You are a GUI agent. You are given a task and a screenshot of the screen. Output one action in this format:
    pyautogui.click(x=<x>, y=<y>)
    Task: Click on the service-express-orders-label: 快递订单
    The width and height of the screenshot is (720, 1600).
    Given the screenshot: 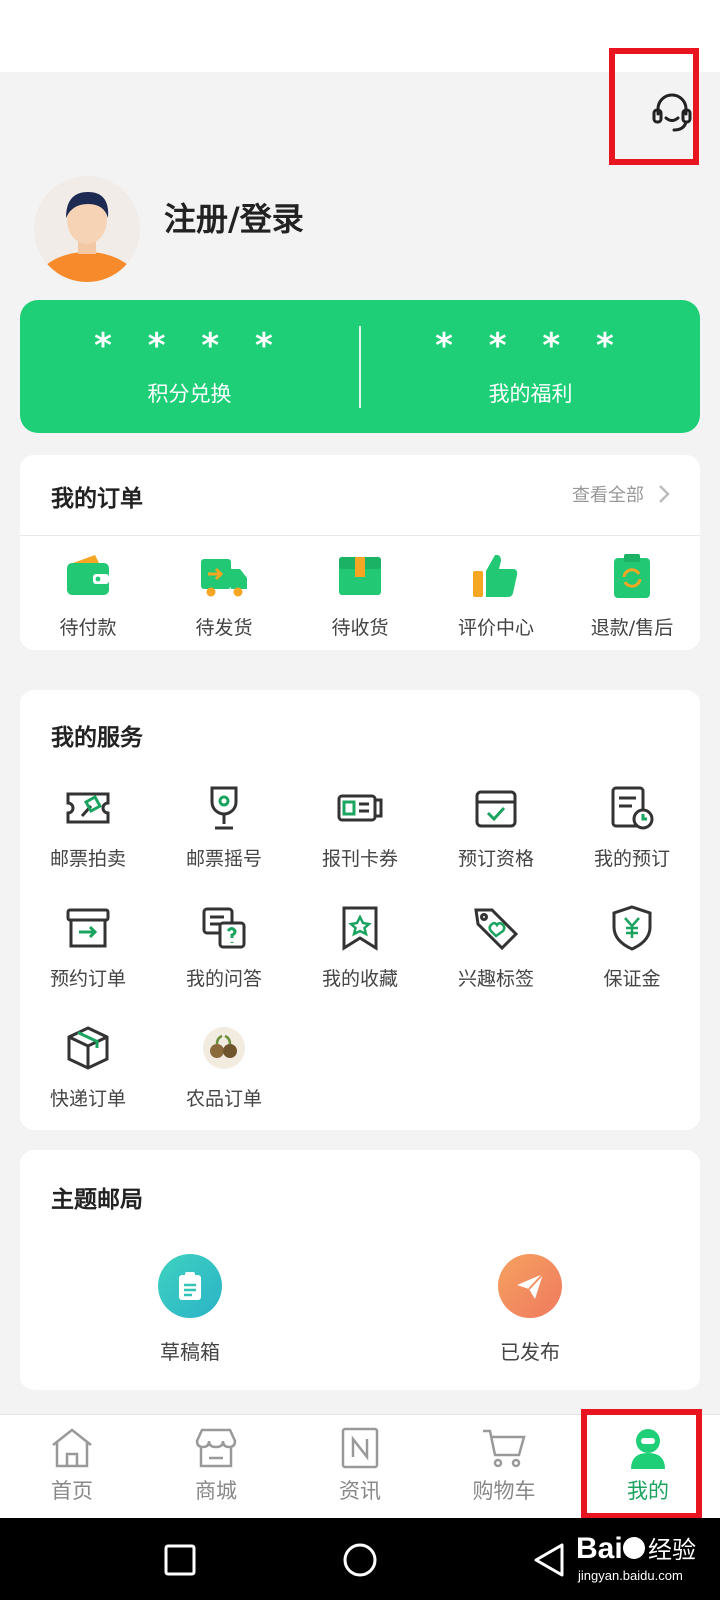 What is the action you would take?
    pyautogui.click(x=87, y=1099)
    